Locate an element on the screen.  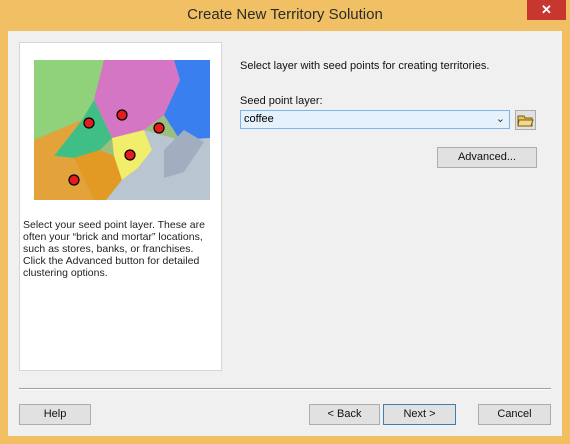
seed-layer-value: coffee is located at coordinates (259, 119).